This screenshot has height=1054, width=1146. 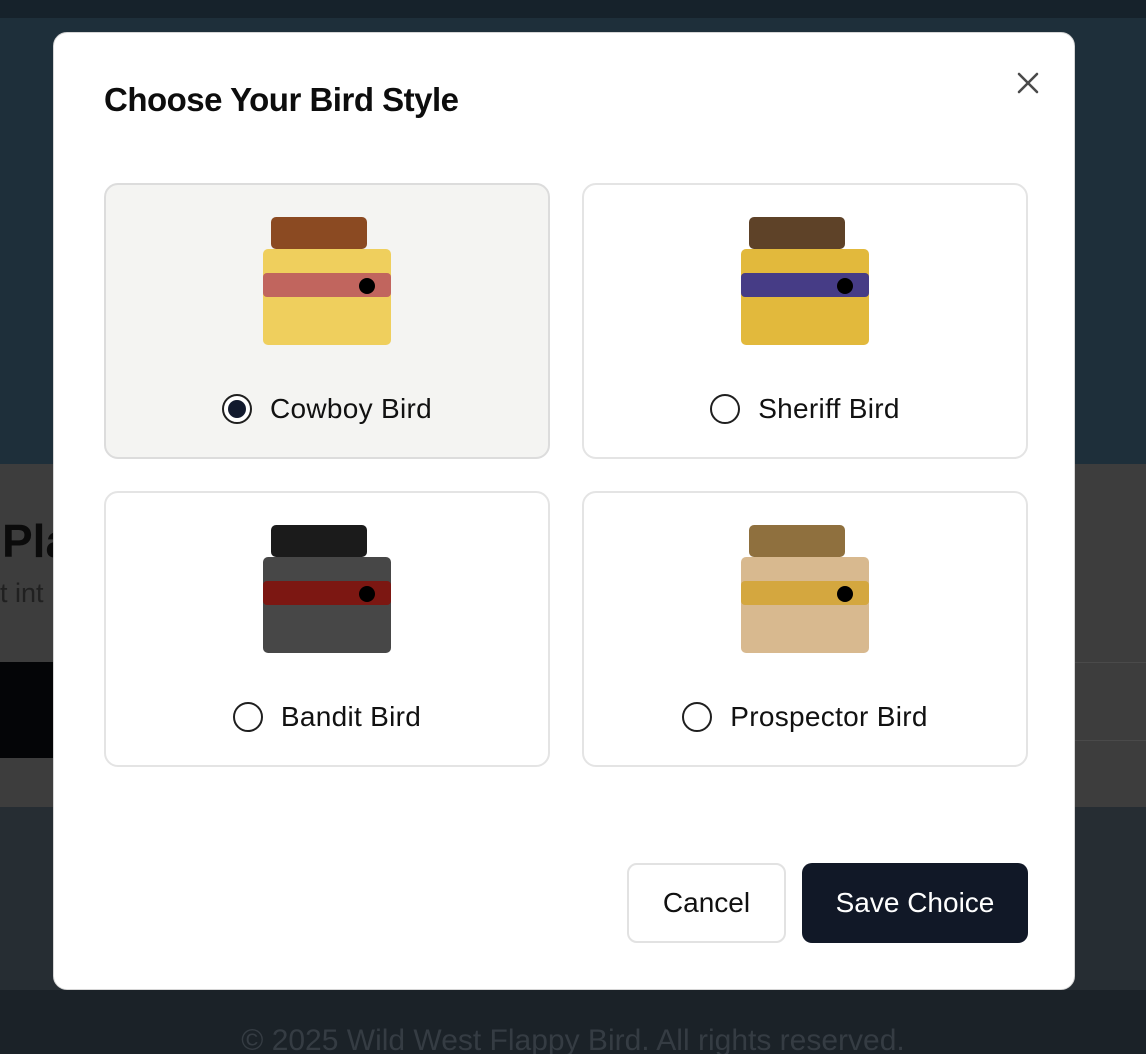 What do you see at coordinates (915, 903) in the screenshot?
I see `save-choice-button: Save Choice` at bounding box center [915, 903].